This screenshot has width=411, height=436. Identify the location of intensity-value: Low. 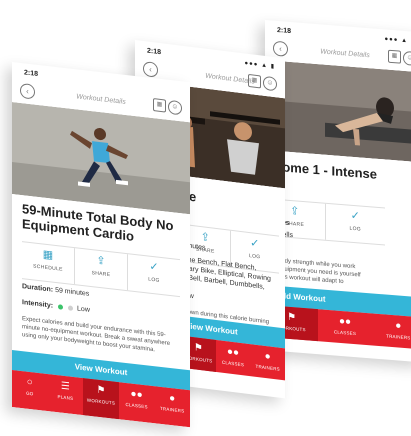
(83, 309).